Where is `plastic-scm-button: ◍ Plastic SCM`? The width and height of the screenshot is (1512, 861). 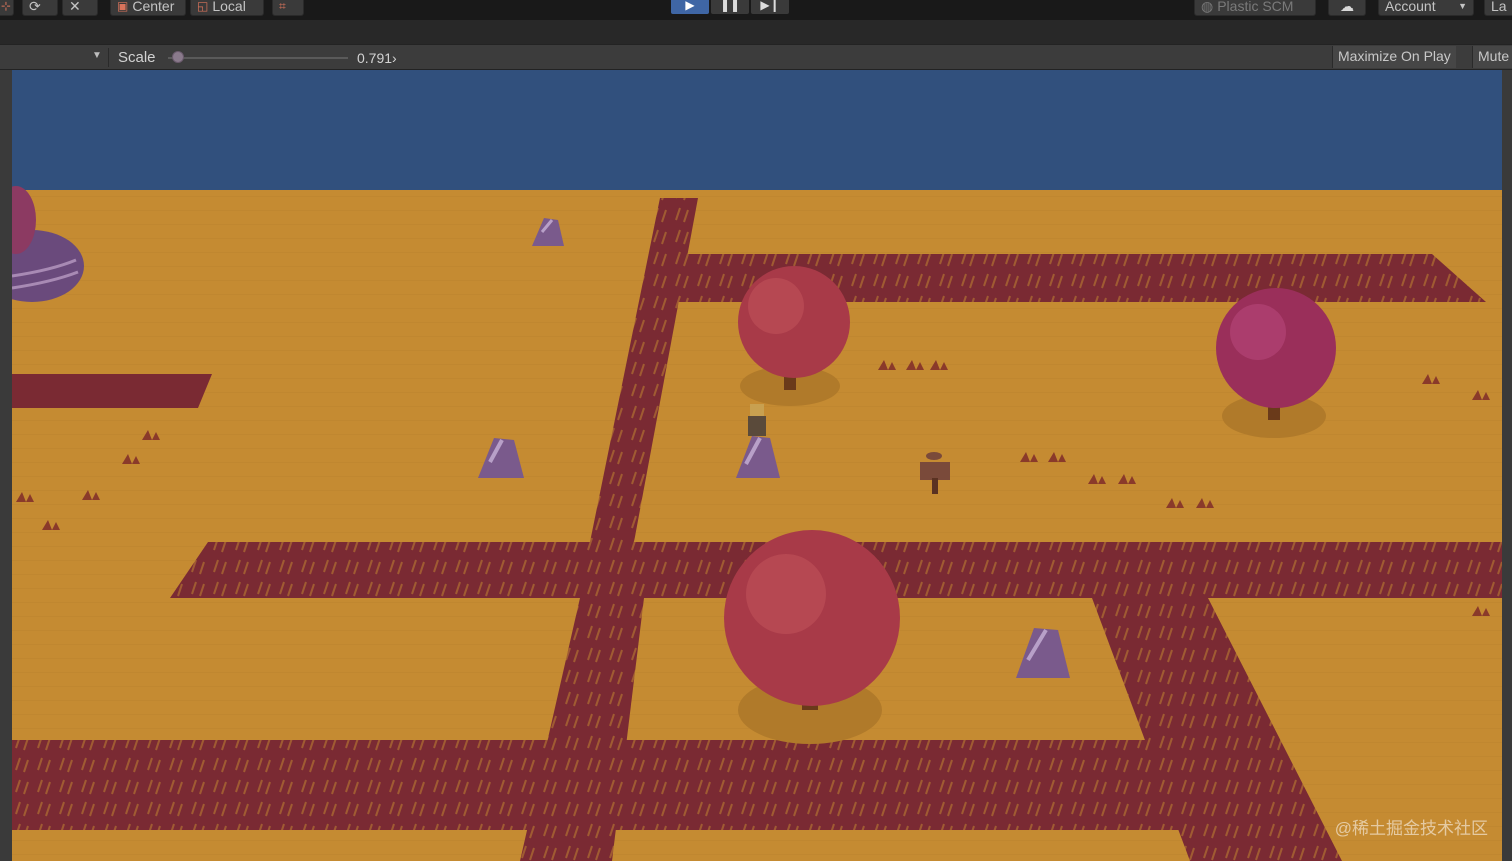 plastic-scm-button: ◍ Plastic SCM is located at coordinates (1255, 8).